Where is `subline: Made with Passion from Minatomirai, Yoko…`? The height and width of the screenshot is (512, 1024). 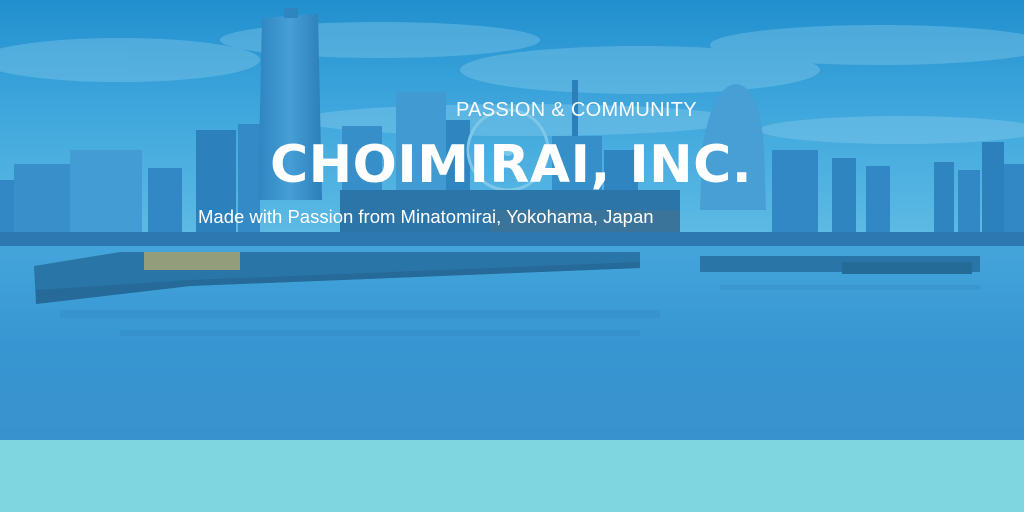 subline: Made with Passion from Minatomirai, Yoko… is located at coordinates (426, 216).